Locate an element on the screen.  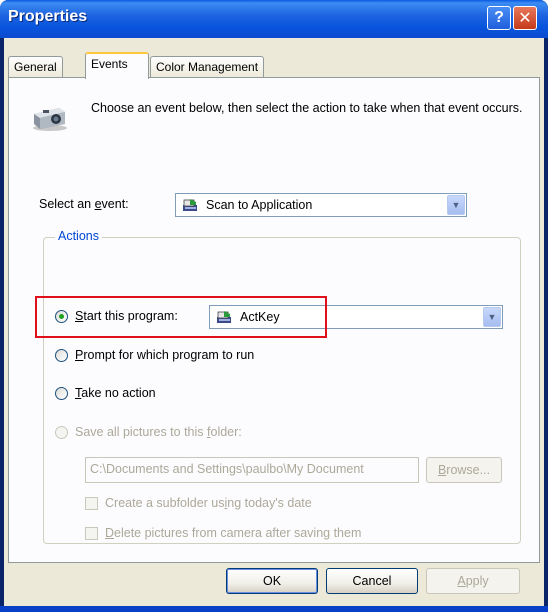
prompt-program-label: Prompt for which program to run is located at coordinates (164, 355).